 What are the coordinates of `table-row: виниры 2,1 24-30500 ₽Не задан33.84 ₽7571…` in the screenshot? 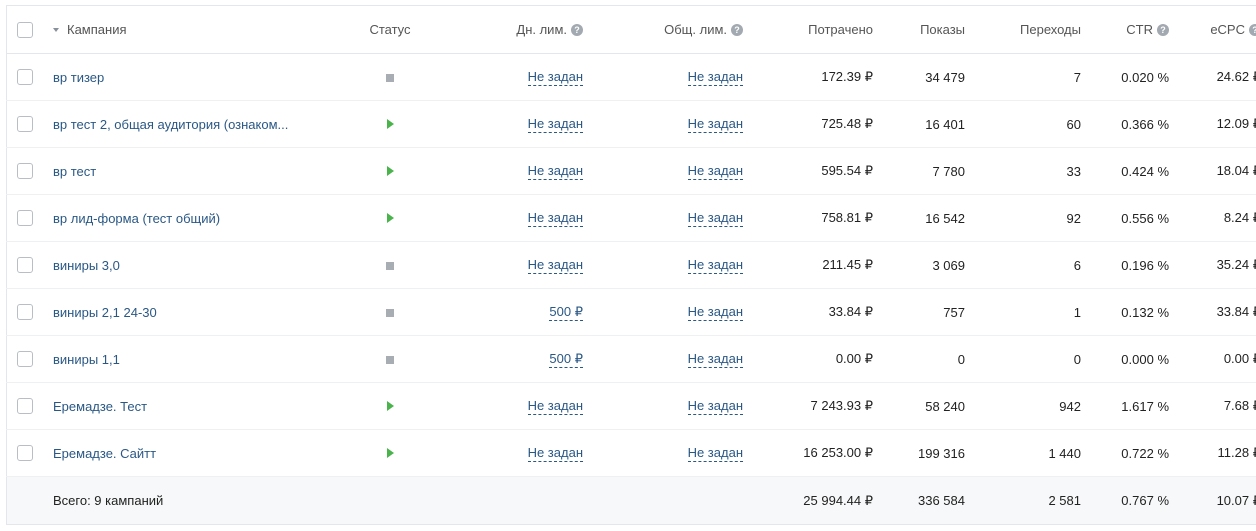 It's located at (631, 312).